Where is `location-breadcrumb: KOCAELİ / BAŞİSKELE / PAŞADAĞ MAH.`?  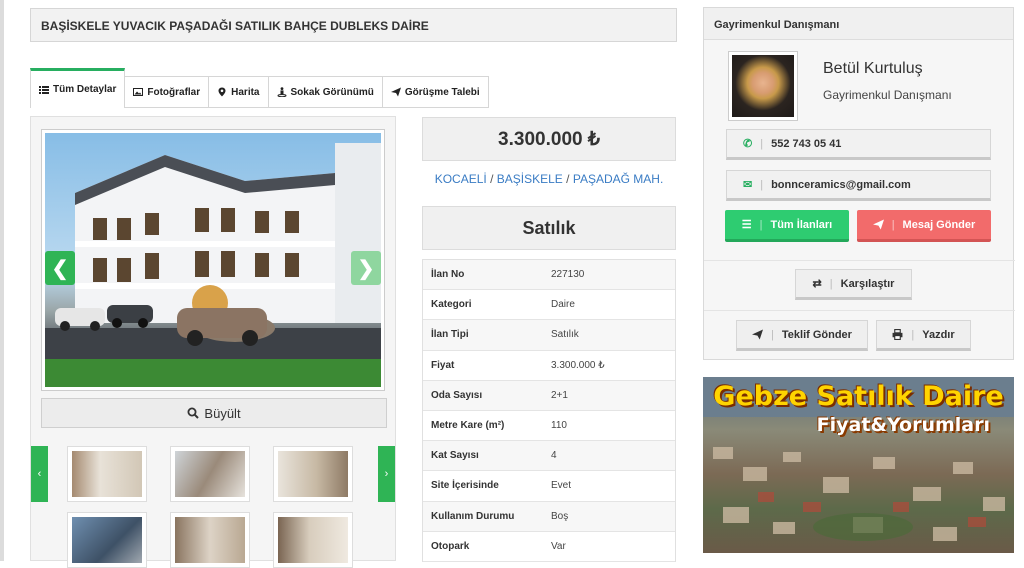 location-breadcrumb: KOCAELİ / BAŞİSKELE / PAŞADAĞ MAH. is located at coordinates (549, 179).